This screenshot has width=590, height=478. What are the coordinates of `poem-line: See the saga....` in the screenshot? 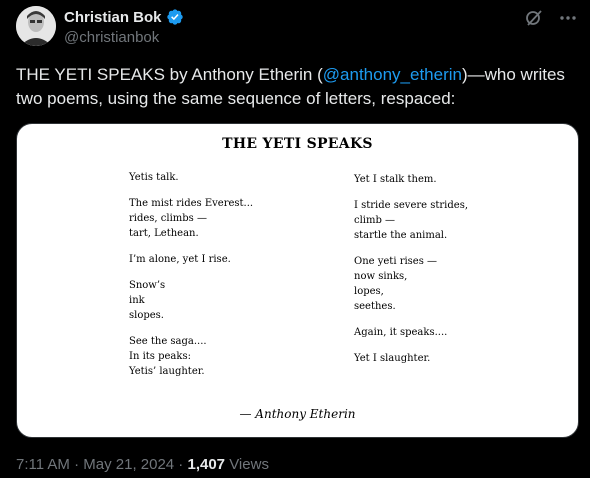 It's located at (168, 341).